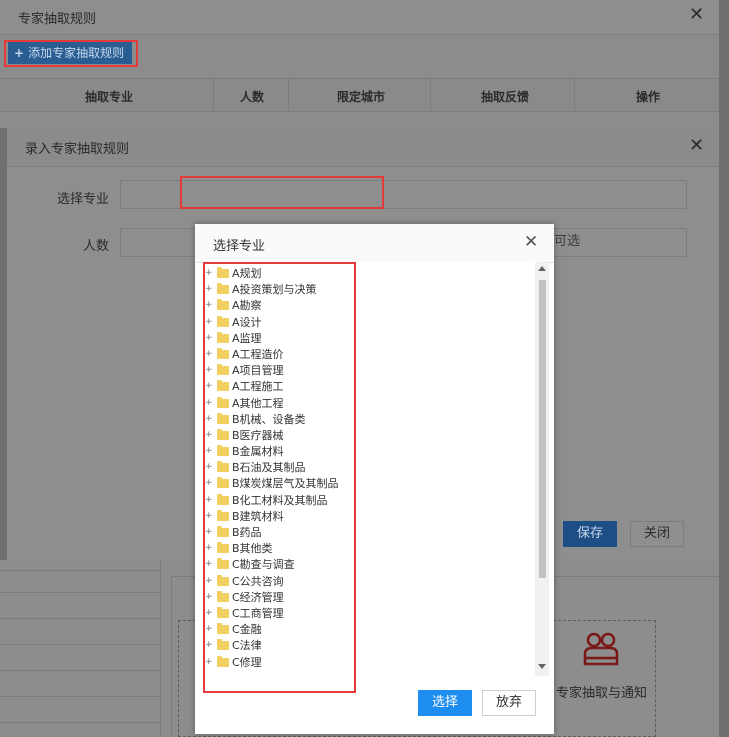 This screenshot has width=729, height=737. Describe the element at coordinates (252, 97) in the screenshot. I see `column-header-count: 人数` at that location.